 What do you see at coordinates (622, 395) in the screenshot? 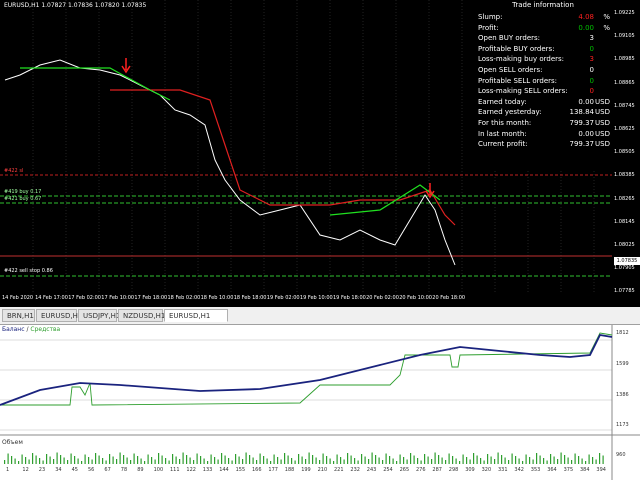
I see `report-y-tick: 1386` at bounding box center [622, 395].